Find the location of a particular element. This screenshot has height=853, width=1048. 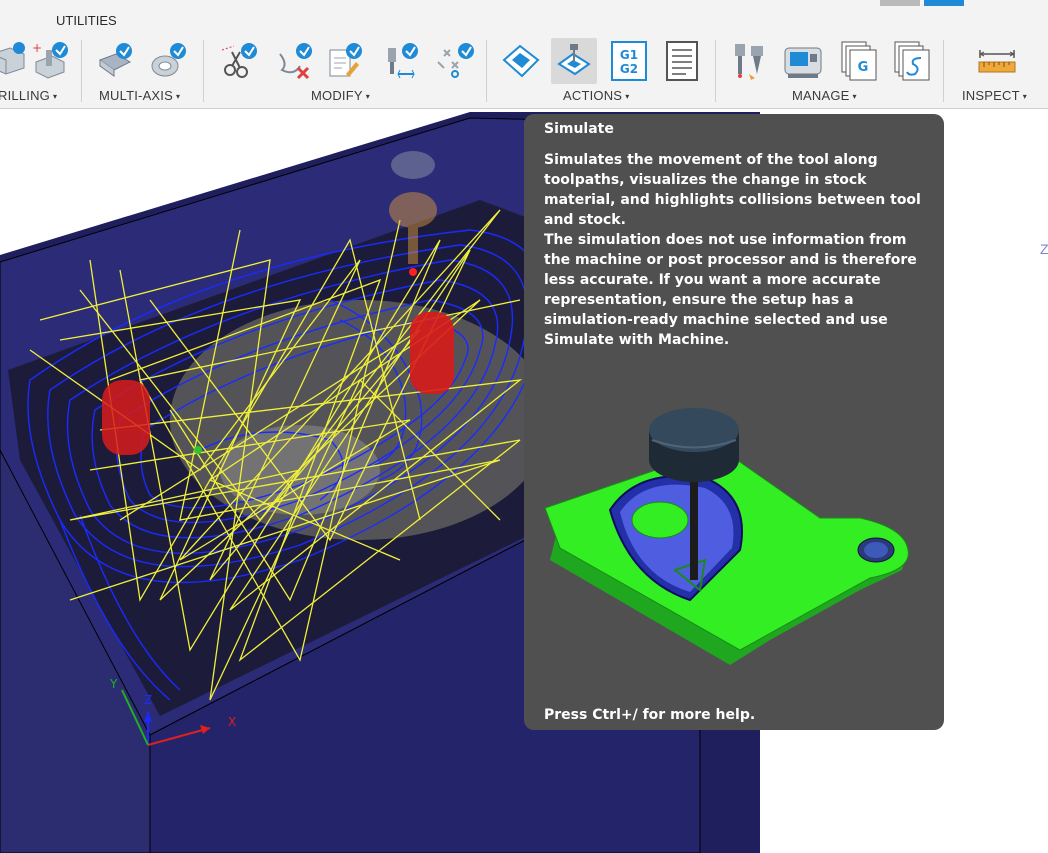

delete-path-icon is located at coordinates (295, 61).